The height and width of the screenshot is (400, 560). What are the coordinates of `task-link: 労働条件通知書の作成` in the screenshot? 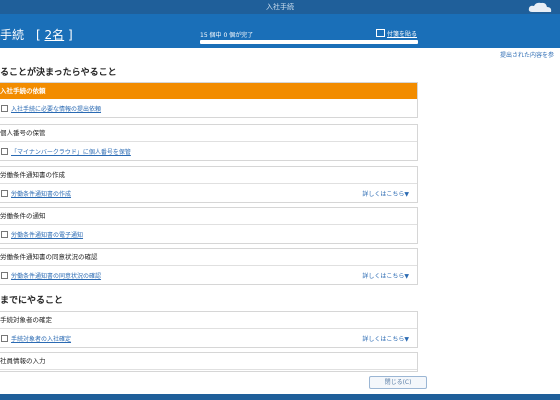 It's located at (41, 193).